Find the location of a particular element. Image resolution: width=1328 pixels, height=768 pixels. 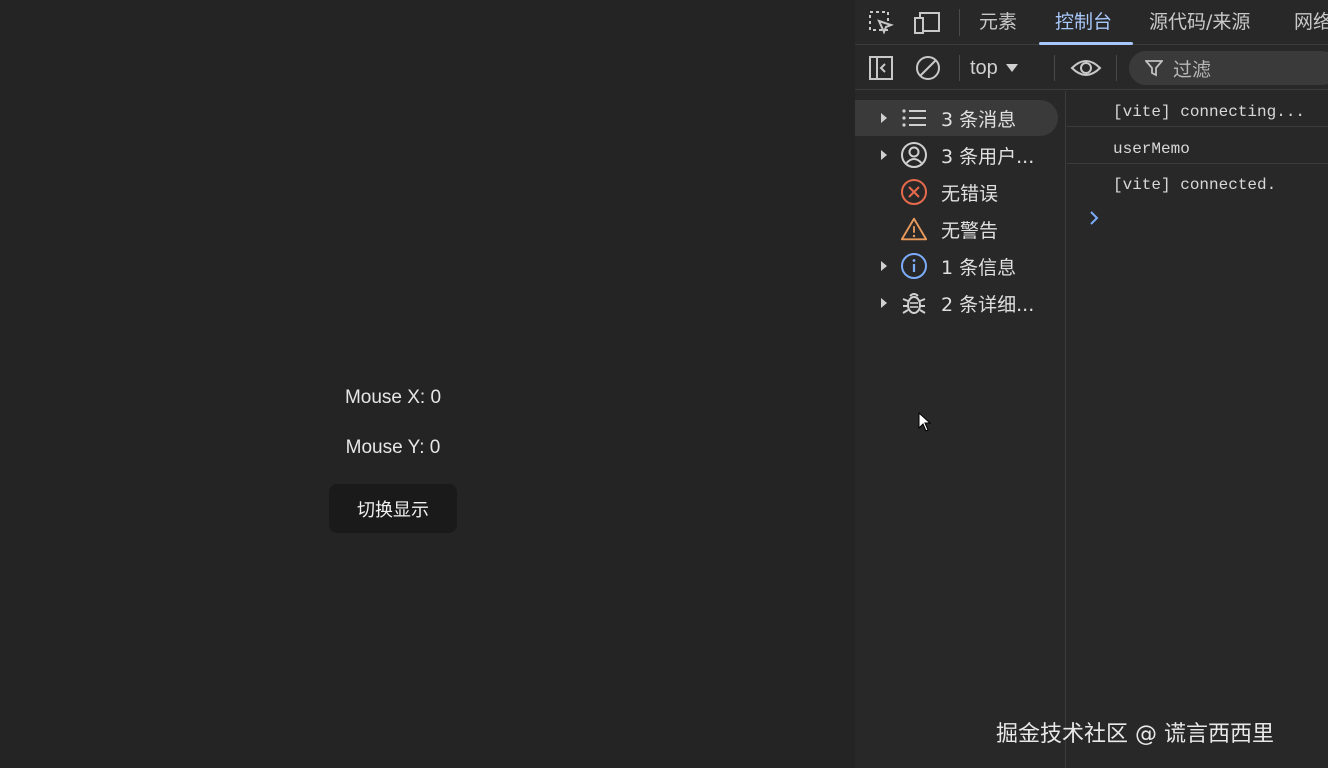

console-prompt-icon is located at coordinates (1094, 218).